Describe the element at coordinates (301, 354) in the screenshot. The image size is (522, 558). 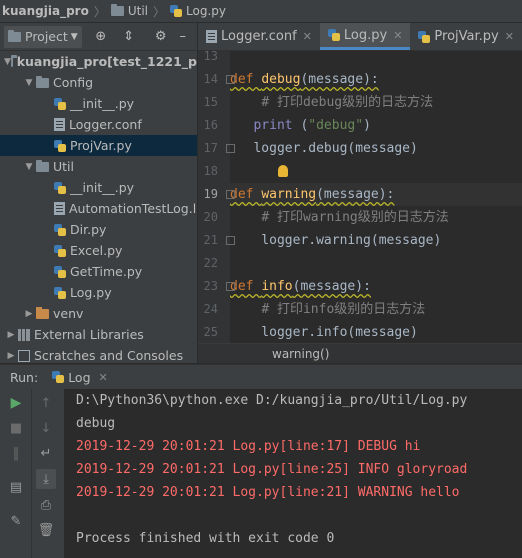
I see `structure-crumb-label: warning()` at that location.